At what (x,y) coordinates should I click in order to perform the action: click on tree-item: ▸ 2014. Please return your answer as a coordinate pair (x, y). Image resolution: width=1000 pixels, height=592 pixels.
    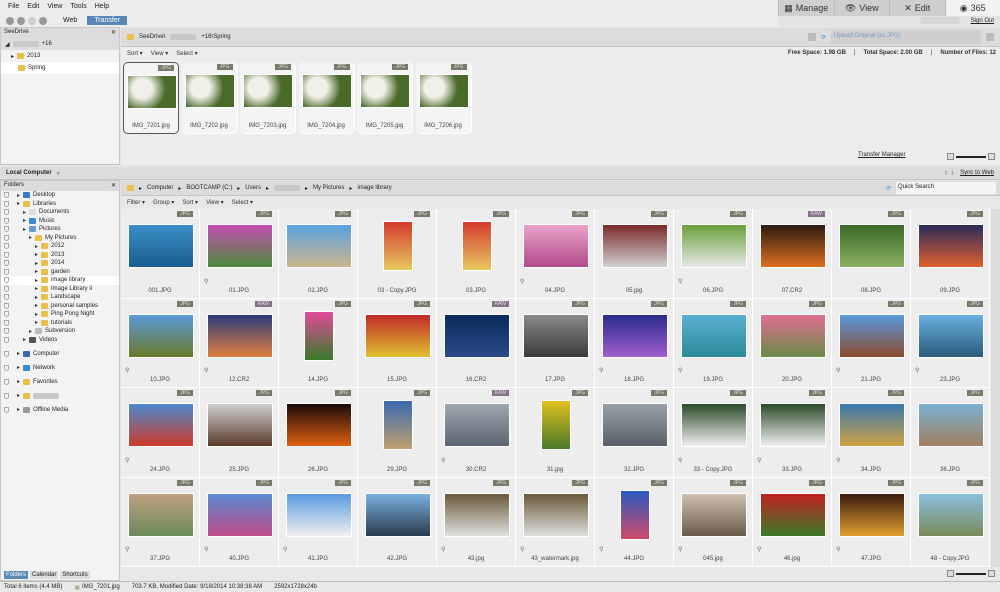
    Looking at the image, I should click on (60, 263).